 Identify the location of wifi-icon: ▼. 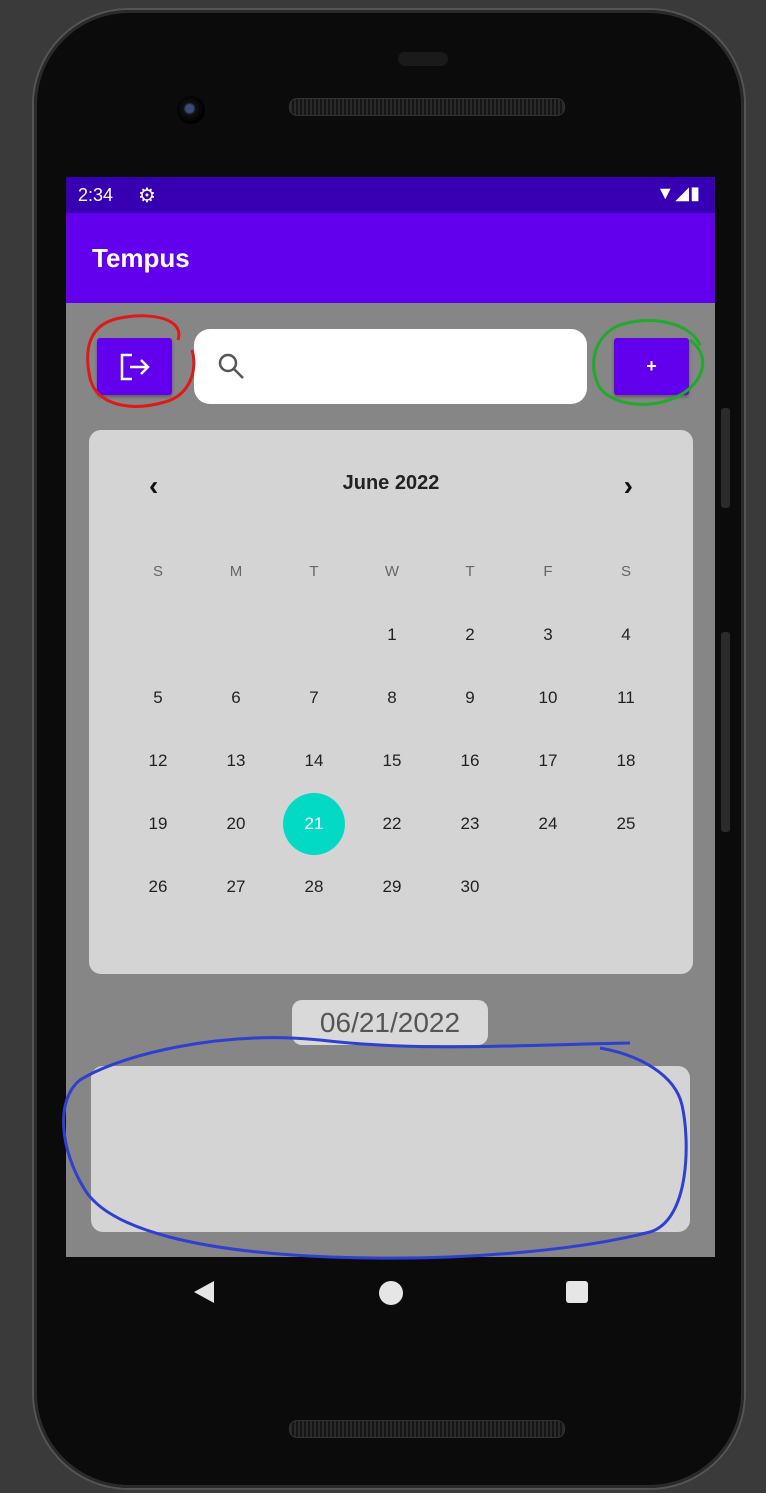
(666, 193).